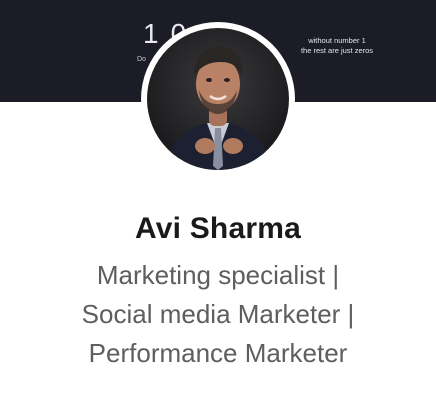 This screenshot has height=404, width=436. I want to click on headline-line-1: Marketing specialist |, so click(218, 275).